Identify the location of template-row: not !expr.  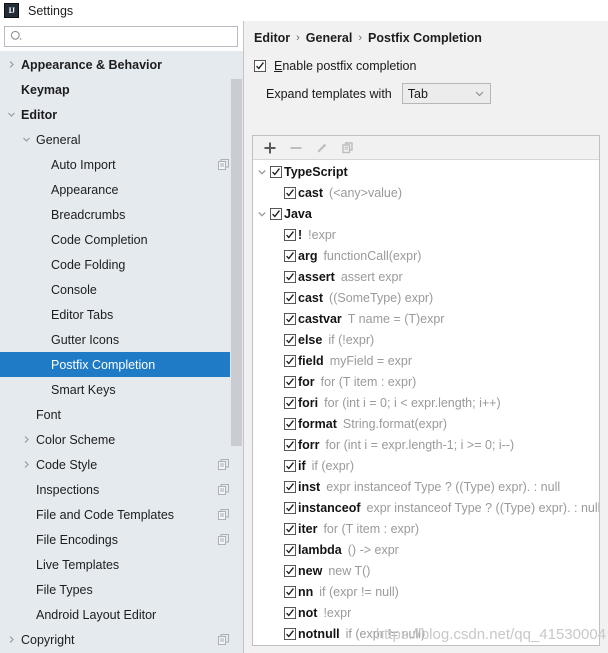
(426, 612).